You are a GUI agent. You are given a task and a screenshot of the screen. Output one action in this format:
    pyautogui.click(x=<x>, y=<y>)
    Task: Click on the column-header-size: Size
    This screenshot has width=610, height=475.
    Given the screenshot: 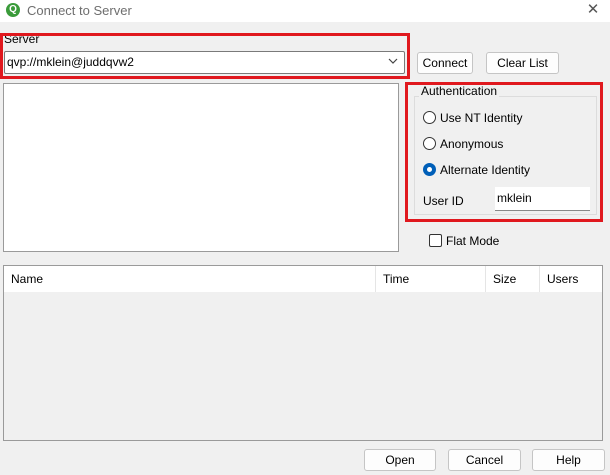 What is the action you would take?
    pyautogui.click(x=513, y=279)
    